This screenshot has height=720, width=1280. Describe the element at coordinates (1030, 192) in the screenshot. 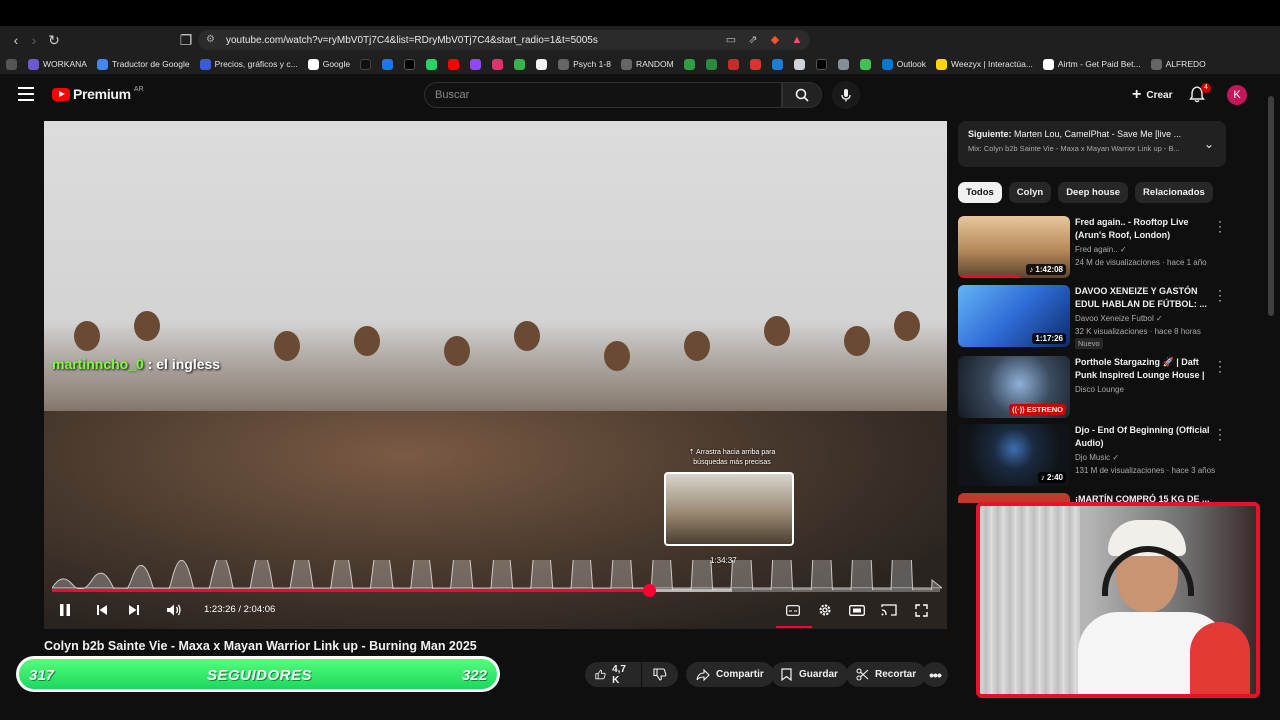

I see `chip-colyn: Colyn` at that location.